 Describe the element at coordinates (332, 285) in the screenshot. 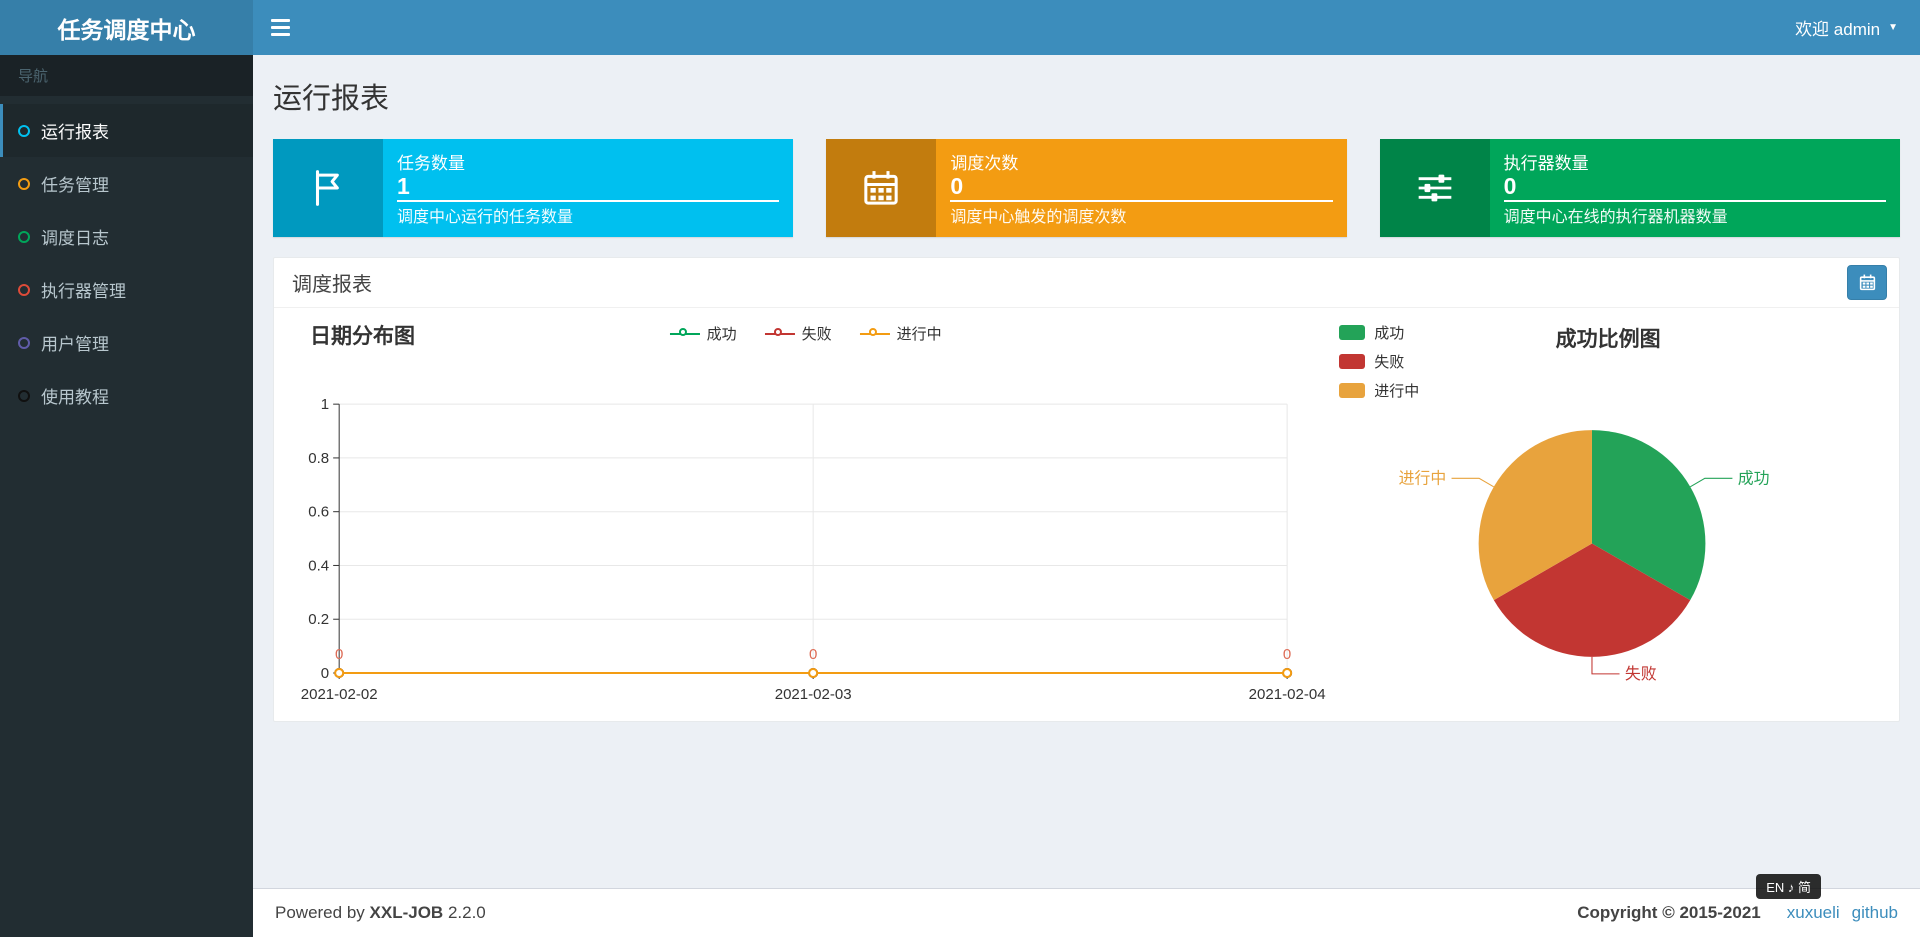

I see `panel-title: 调度报表` at that location.